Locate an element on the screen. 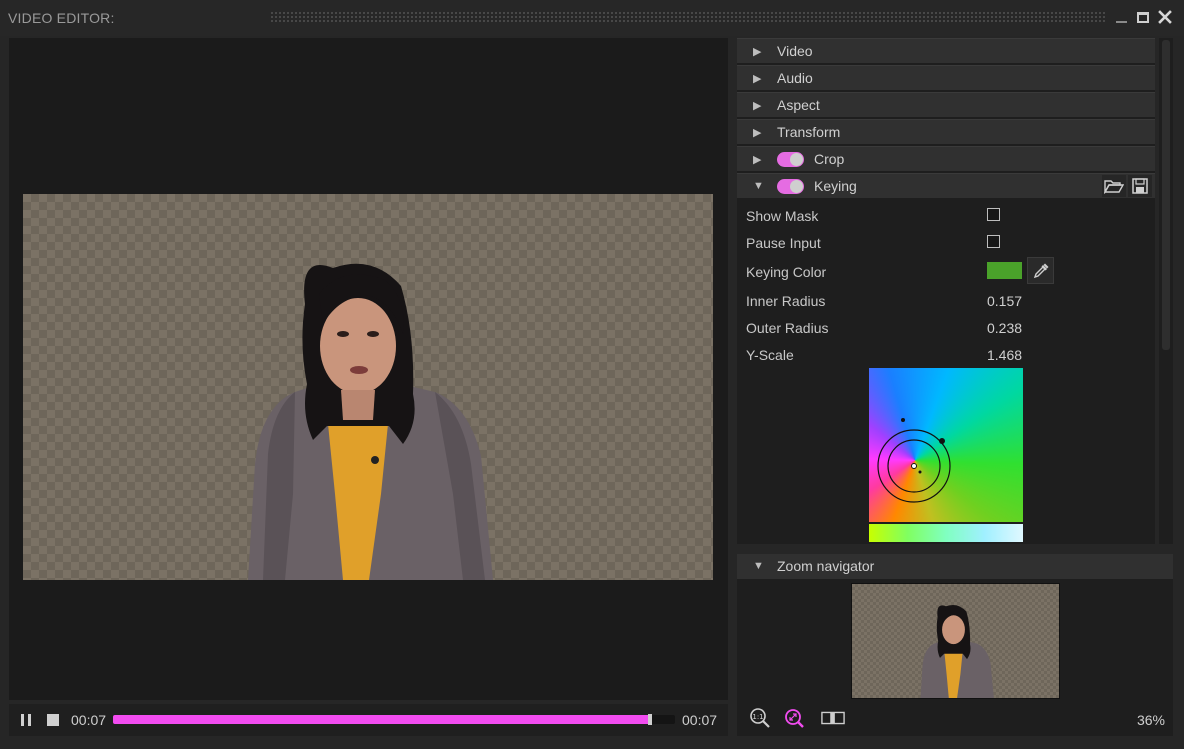 The height and width of the screenshot is (749, 1184). progress-track is located at coordinates (394, 719).